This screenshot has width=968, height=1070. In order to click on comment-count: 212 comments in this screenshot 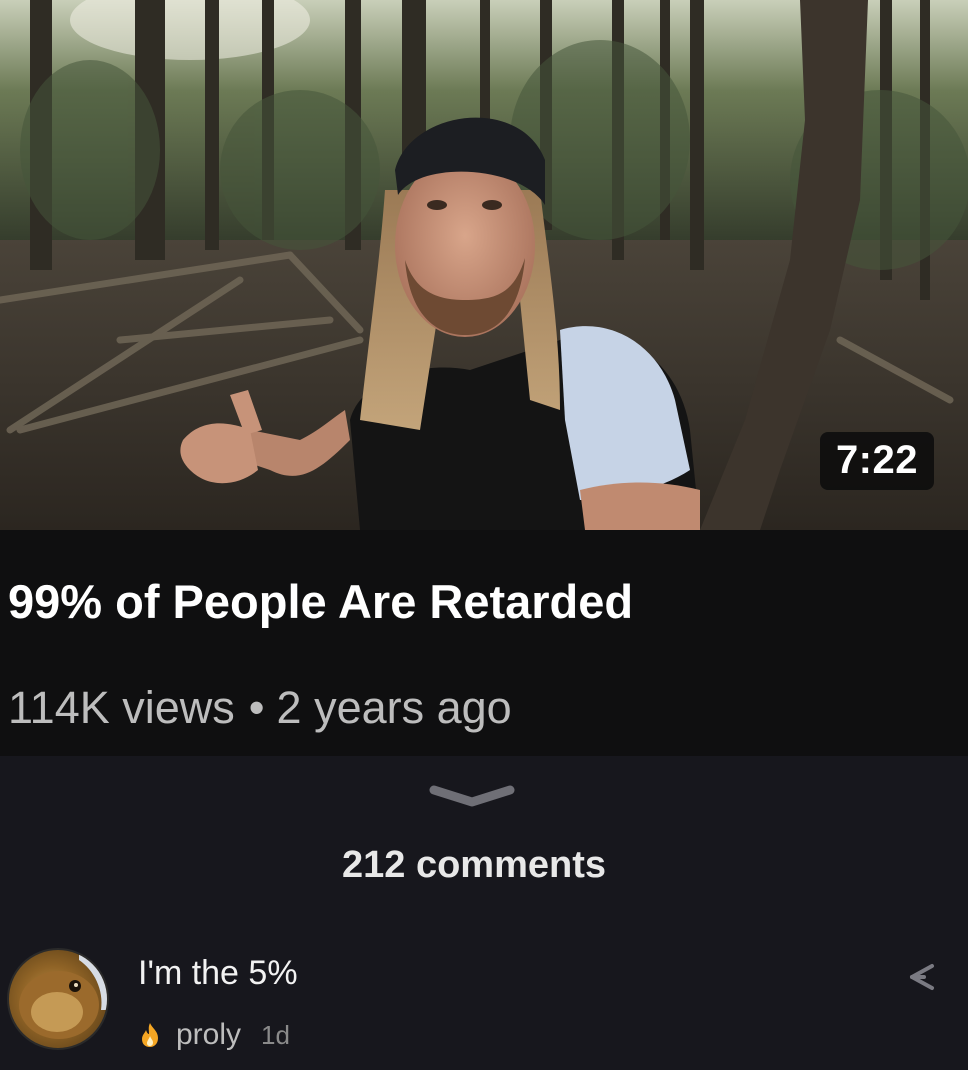, I will do `click(474, 865)`.